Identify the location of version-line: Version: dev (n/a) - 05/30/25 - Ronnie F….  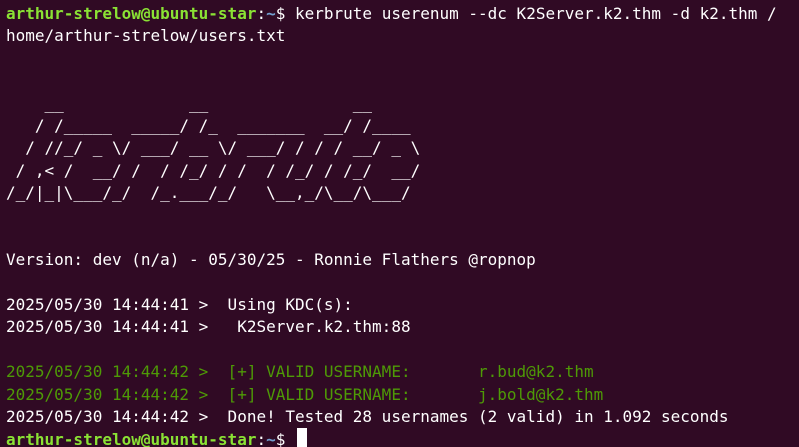
(271, 260).